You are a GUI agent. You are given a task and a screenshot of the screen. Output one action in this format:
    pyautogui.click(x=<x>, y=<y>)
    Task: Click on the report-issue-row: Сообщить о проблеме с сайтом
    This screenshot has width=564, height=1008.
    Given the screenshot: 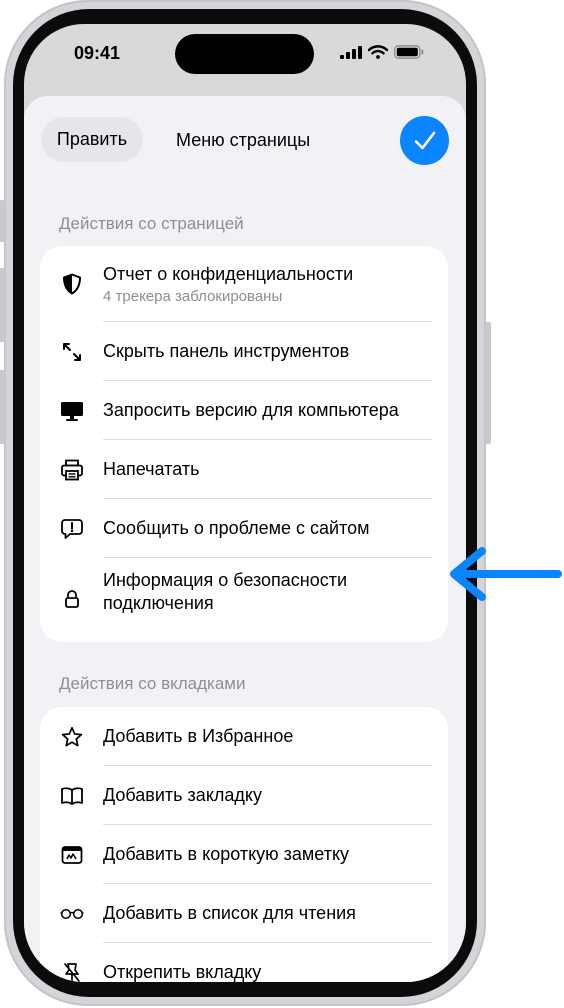 What is the action you would take?
    pyautogui.click(x=244, y=528)
    